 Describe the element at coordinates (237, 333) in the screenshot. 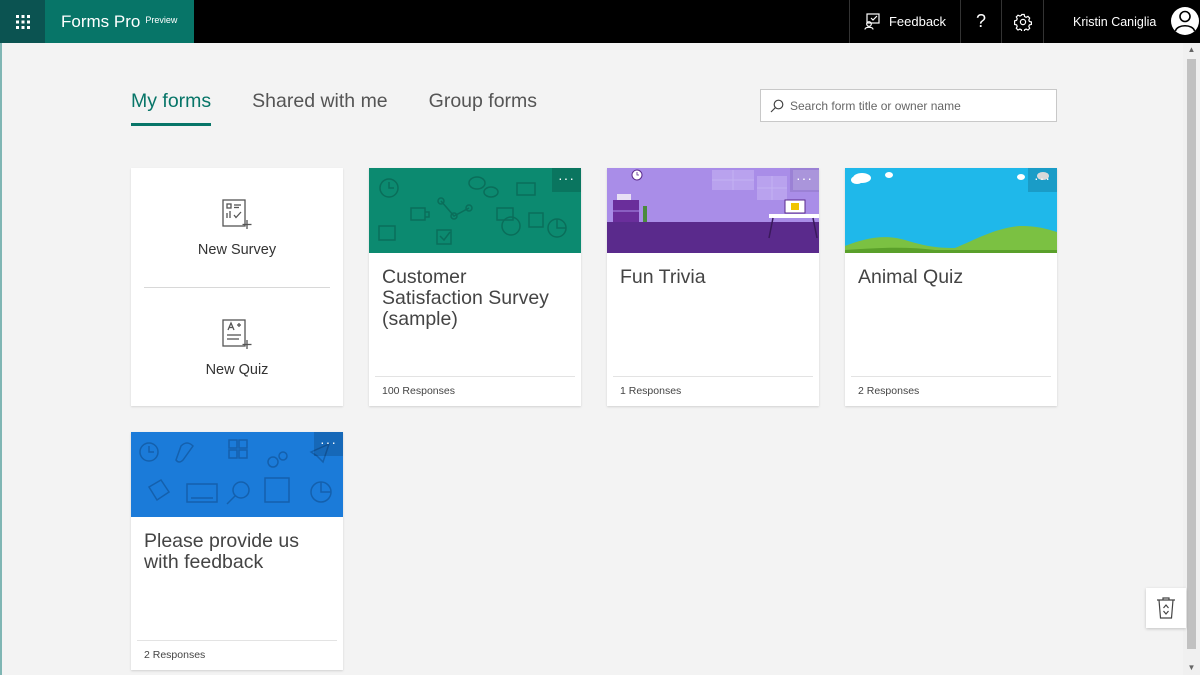

I see `new-quiz-icon` at that location.